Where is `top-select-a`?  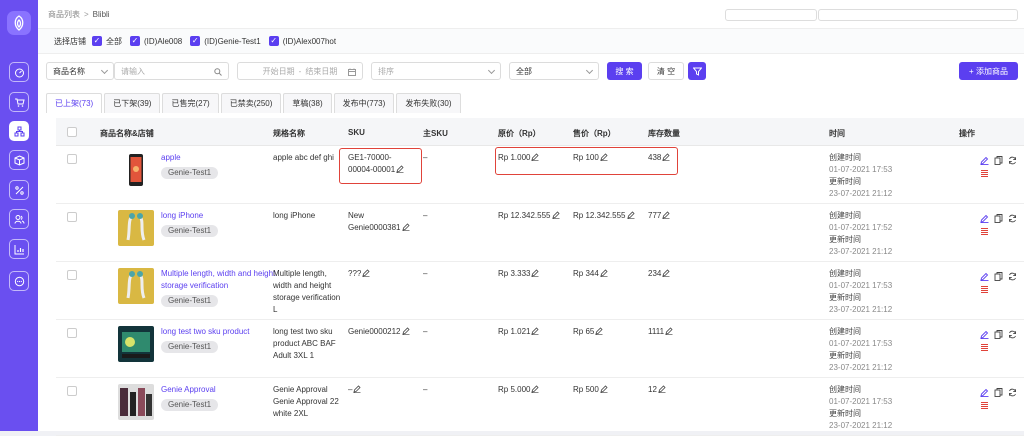
top-select-a is located at coordinates (771, 15).